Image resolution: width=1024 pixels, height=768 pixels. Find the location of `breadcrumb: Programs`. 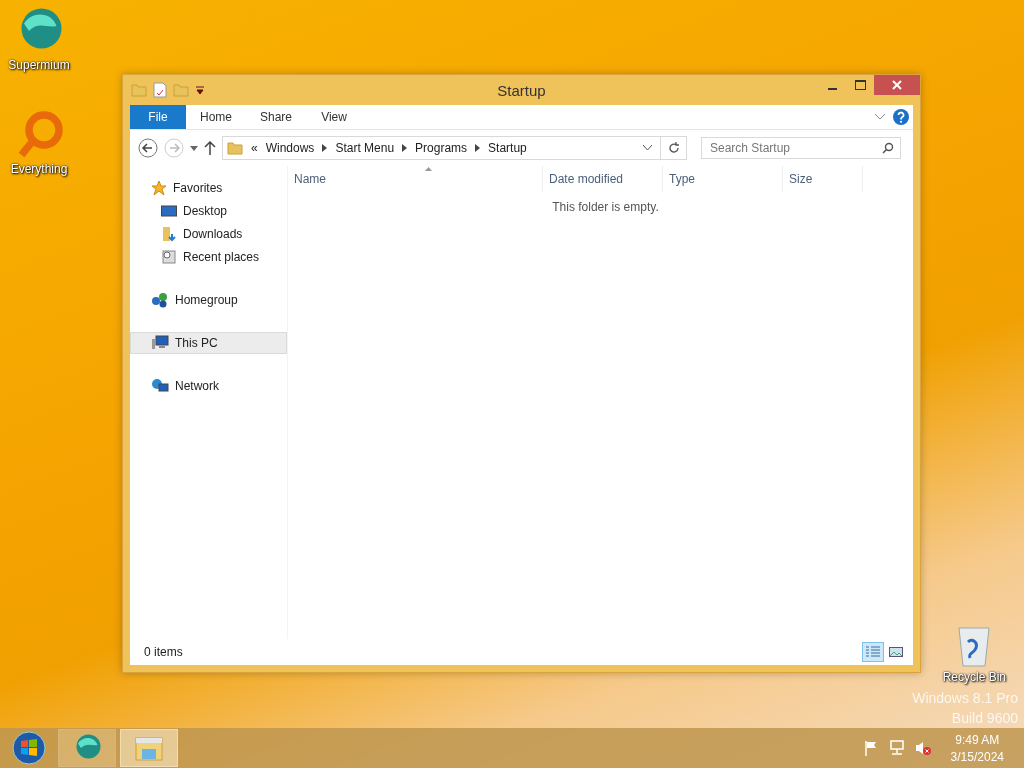

breadcrumb: Programs is located at coordinates (441, 148).